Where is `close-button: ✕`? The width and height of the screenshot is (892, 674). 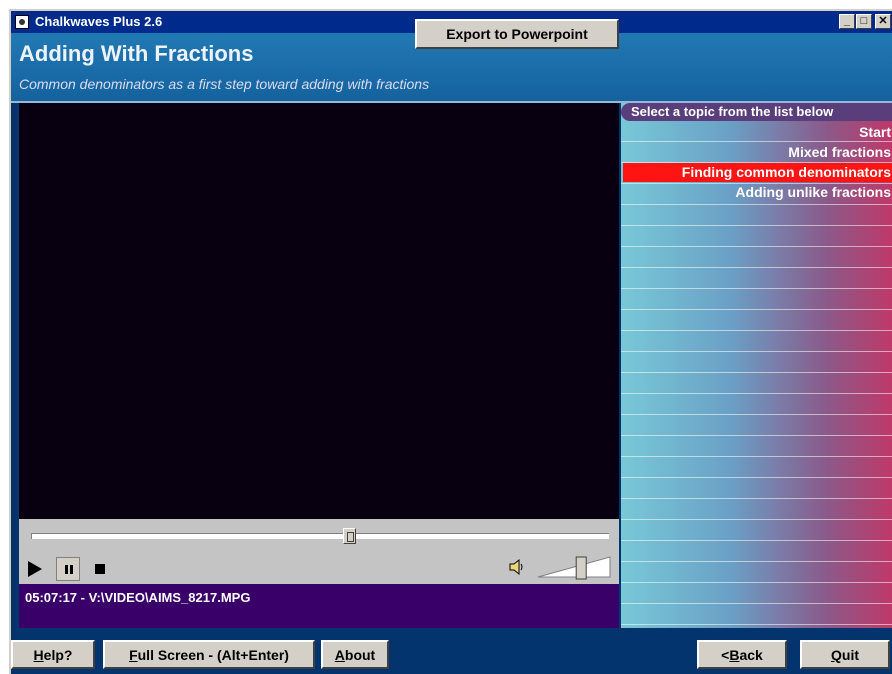 close-button: ✕ is located at coordinates (883, 21).